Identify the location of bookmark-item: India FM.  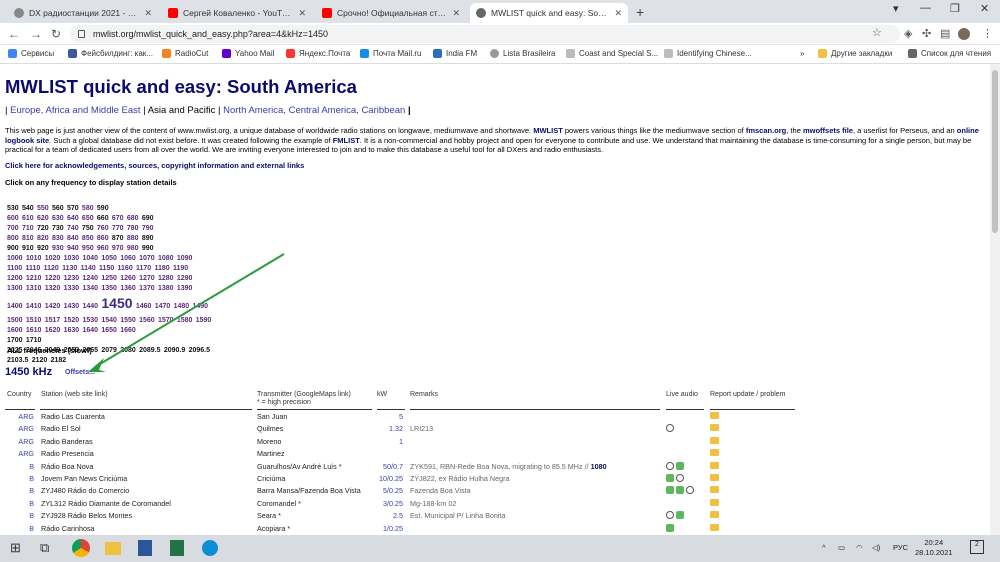
(455, 53).